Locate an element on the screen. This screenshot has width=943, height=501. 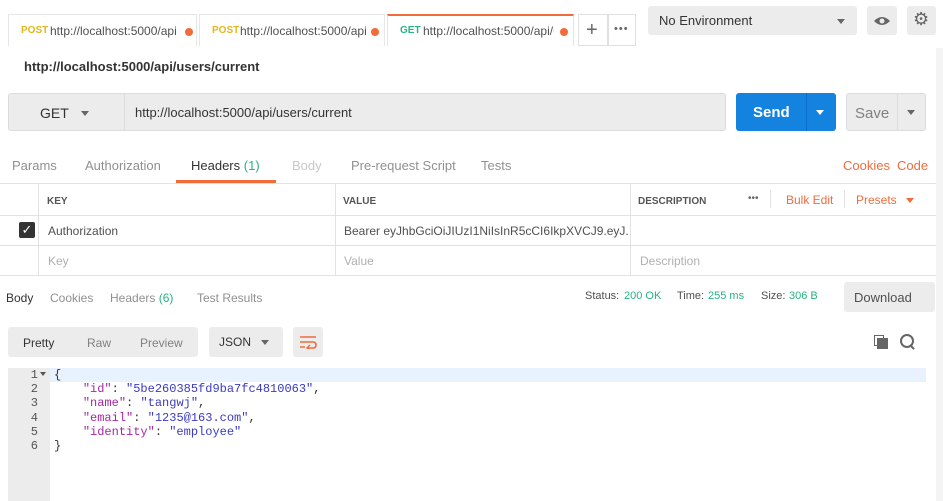
tab-url: http://localhost:5000/api/u is located at coordinates (488, 31).